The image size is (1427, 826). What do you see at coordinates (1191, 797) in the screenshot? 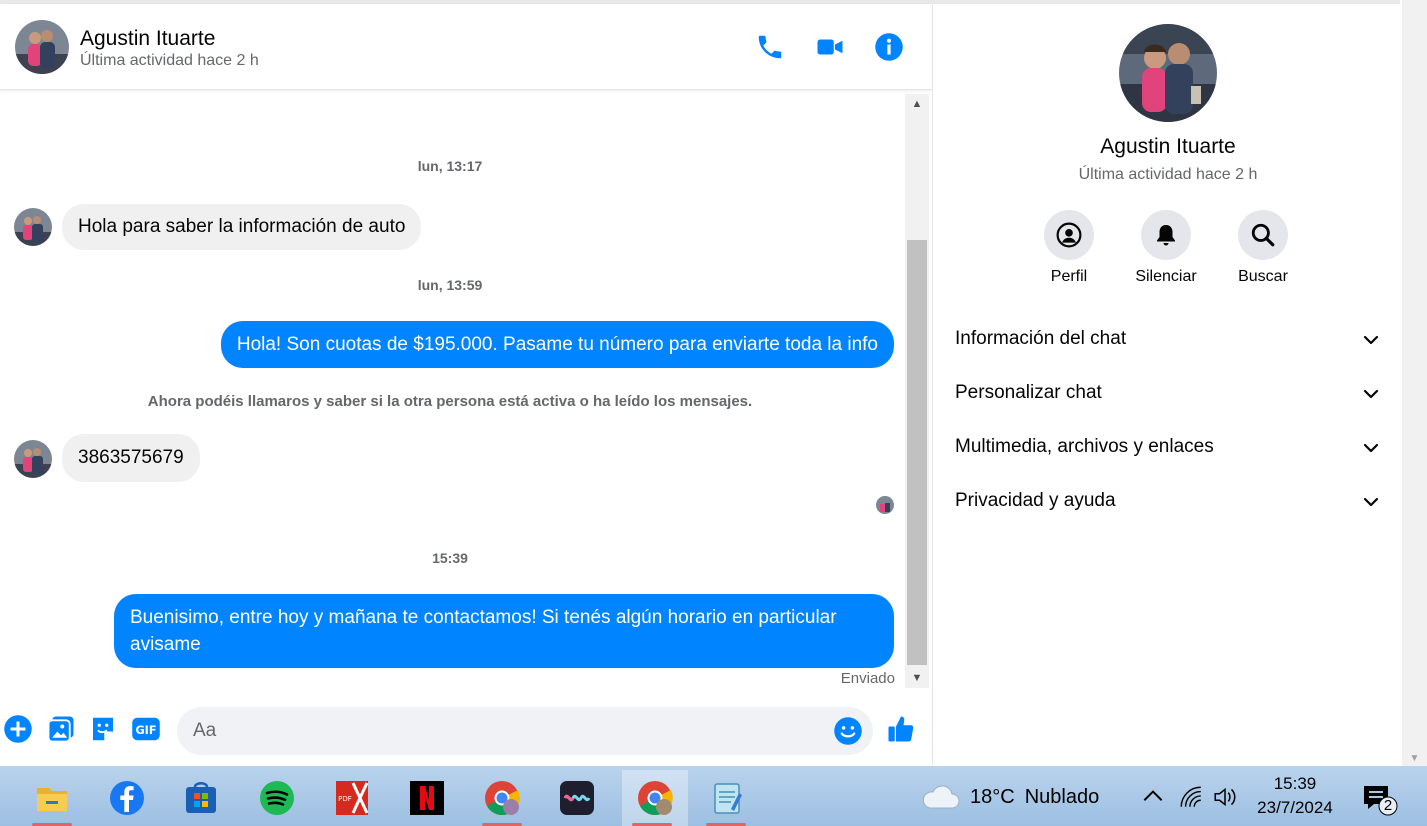
I see `wifi-icon` at bounding box center [1191, 797].